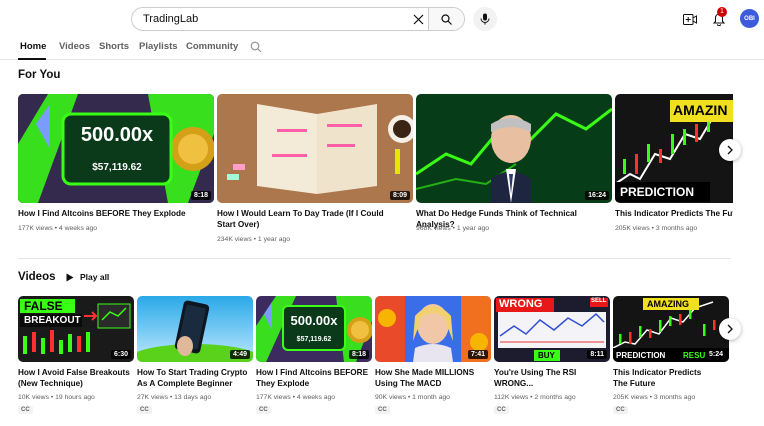 Image resolution: width=764 pixels, height=426 pixels. I want to click on video-thumbnail: 7:41, so click(433, 329).